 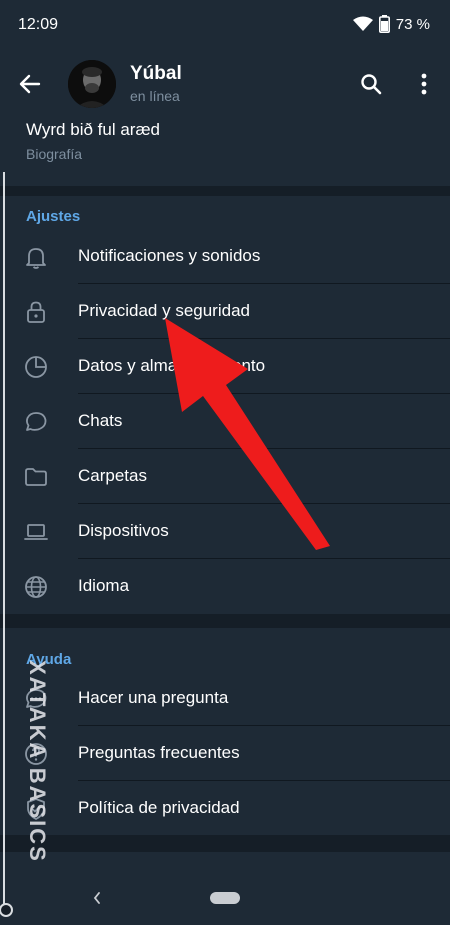 I want to click on bell-icon, so click(x=36, y=257).